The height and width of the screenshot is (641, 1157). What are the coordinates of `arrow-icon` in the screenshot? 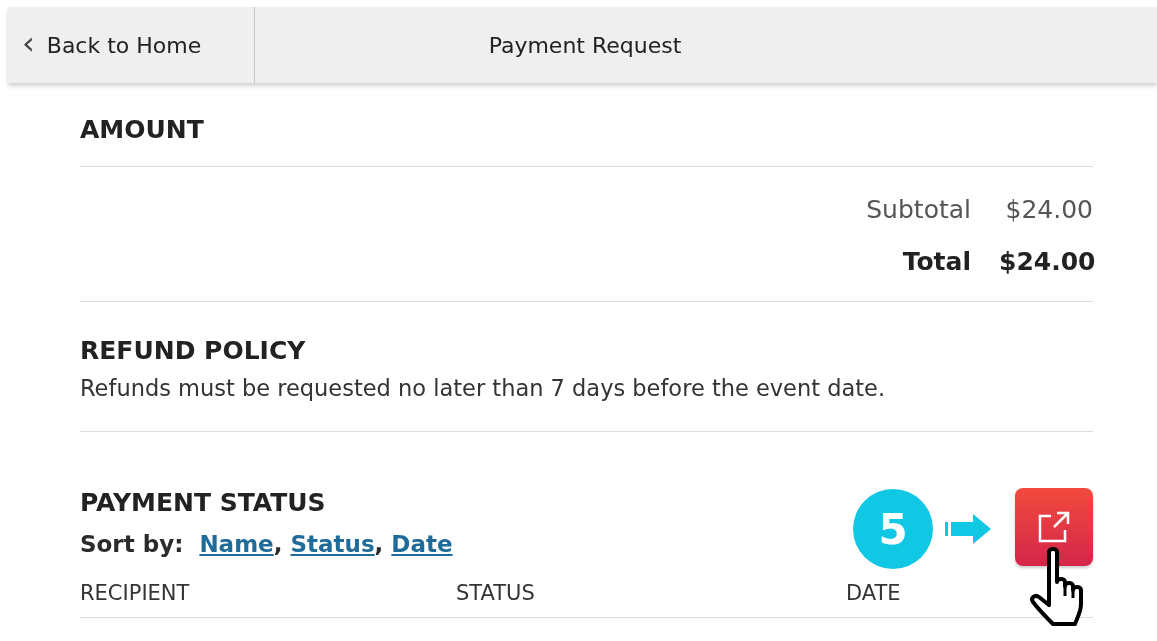 It's located at (969, 529).